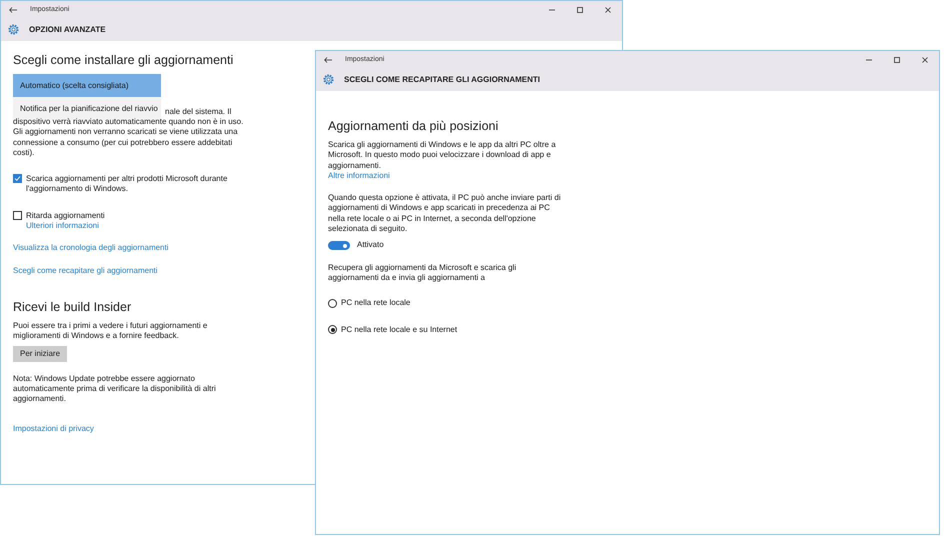 This screenshot has height=540, width=944. What do you see at coordinates (65, 216) in the screenshot?
I see `checkbox-label: Ritarda aggiornamenti` at bounding box center [65, 216].